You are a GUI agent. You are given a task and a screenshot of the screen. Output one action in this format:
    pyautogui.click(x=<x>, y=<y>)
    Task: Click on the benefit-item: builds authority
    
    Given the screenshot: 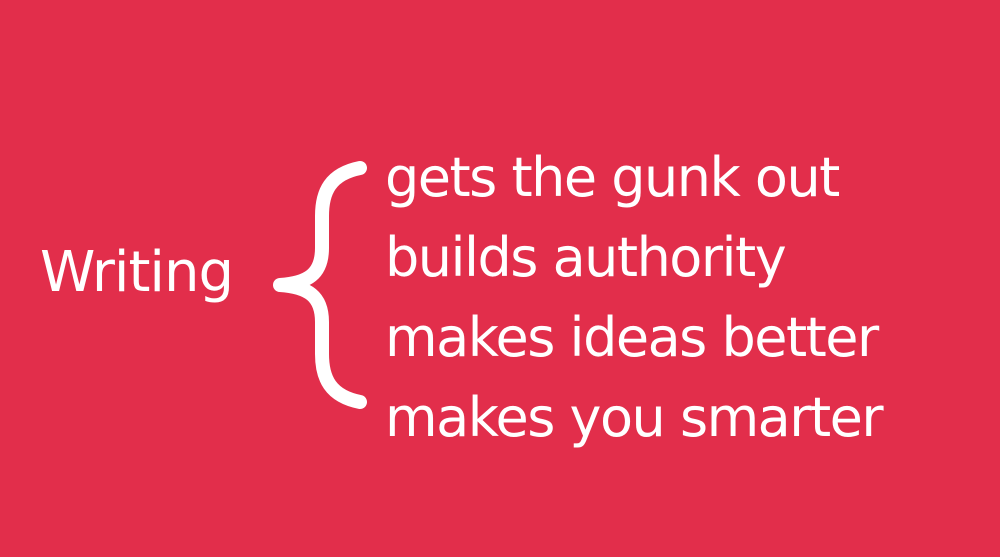 What is the action you would take?
    pyautogui.click(x=586, y=257)
    